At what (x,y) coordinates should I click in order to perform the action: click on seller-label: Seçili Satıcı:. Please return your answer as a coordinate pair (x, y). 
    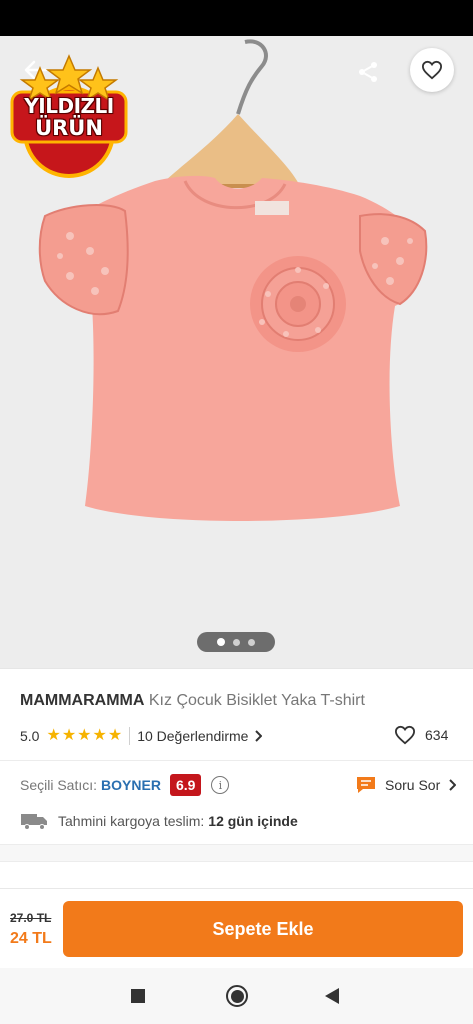
    Looking at the image, I should click on (59, 785).